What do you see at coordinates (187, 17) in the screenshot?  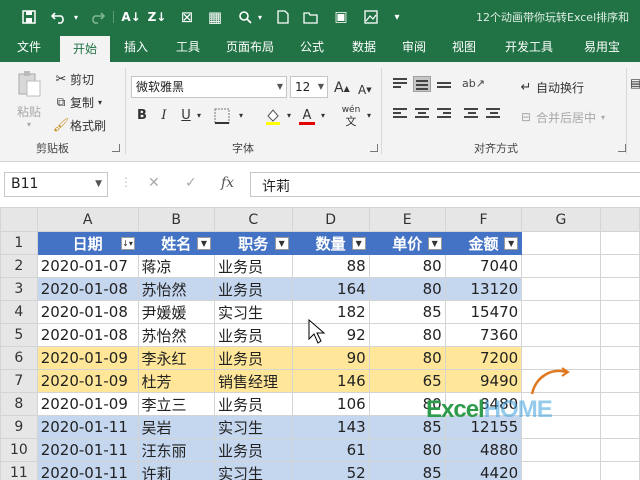 I see `clear-icon: ⊠` at bounding box center [187, 17].